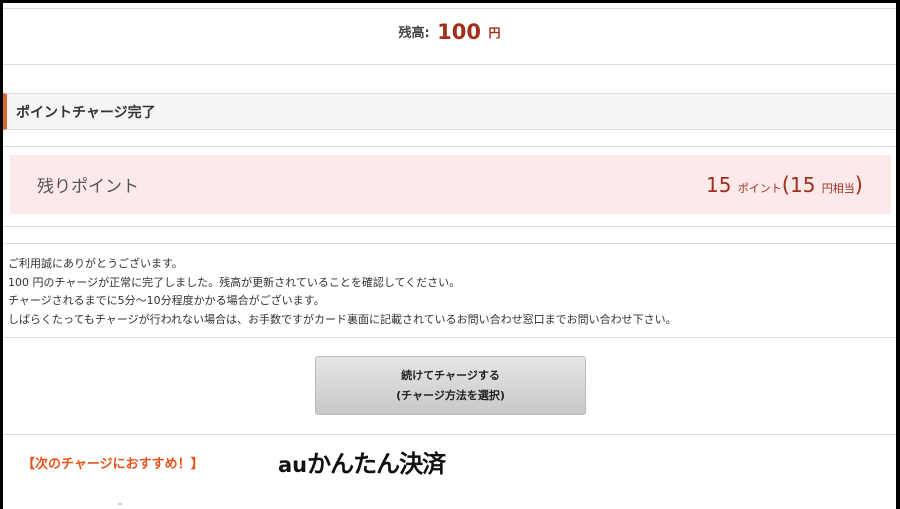 The width and height of the screenshot is (900, 509). Describe the element at coordinates (802, 184) in the screenshot. I see `points-yen-number: 15` at that location.